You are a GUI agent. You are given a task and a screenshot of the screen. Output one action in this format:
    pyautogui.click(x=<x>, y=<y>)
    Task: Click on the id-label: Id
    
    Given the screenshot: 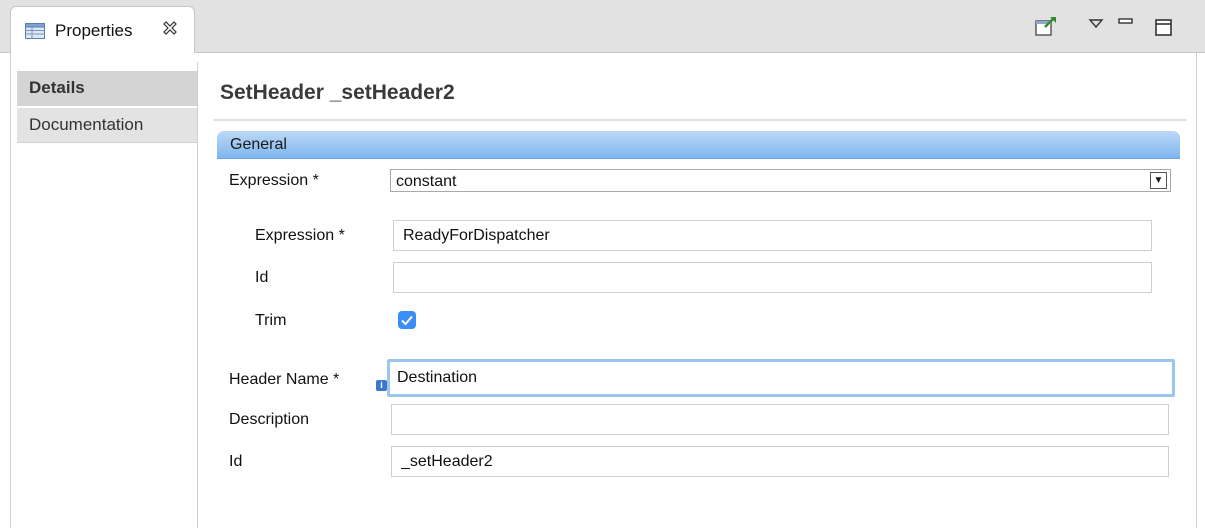 What is the action you would take?
    pyautogui.click(x=236, y=461)
    